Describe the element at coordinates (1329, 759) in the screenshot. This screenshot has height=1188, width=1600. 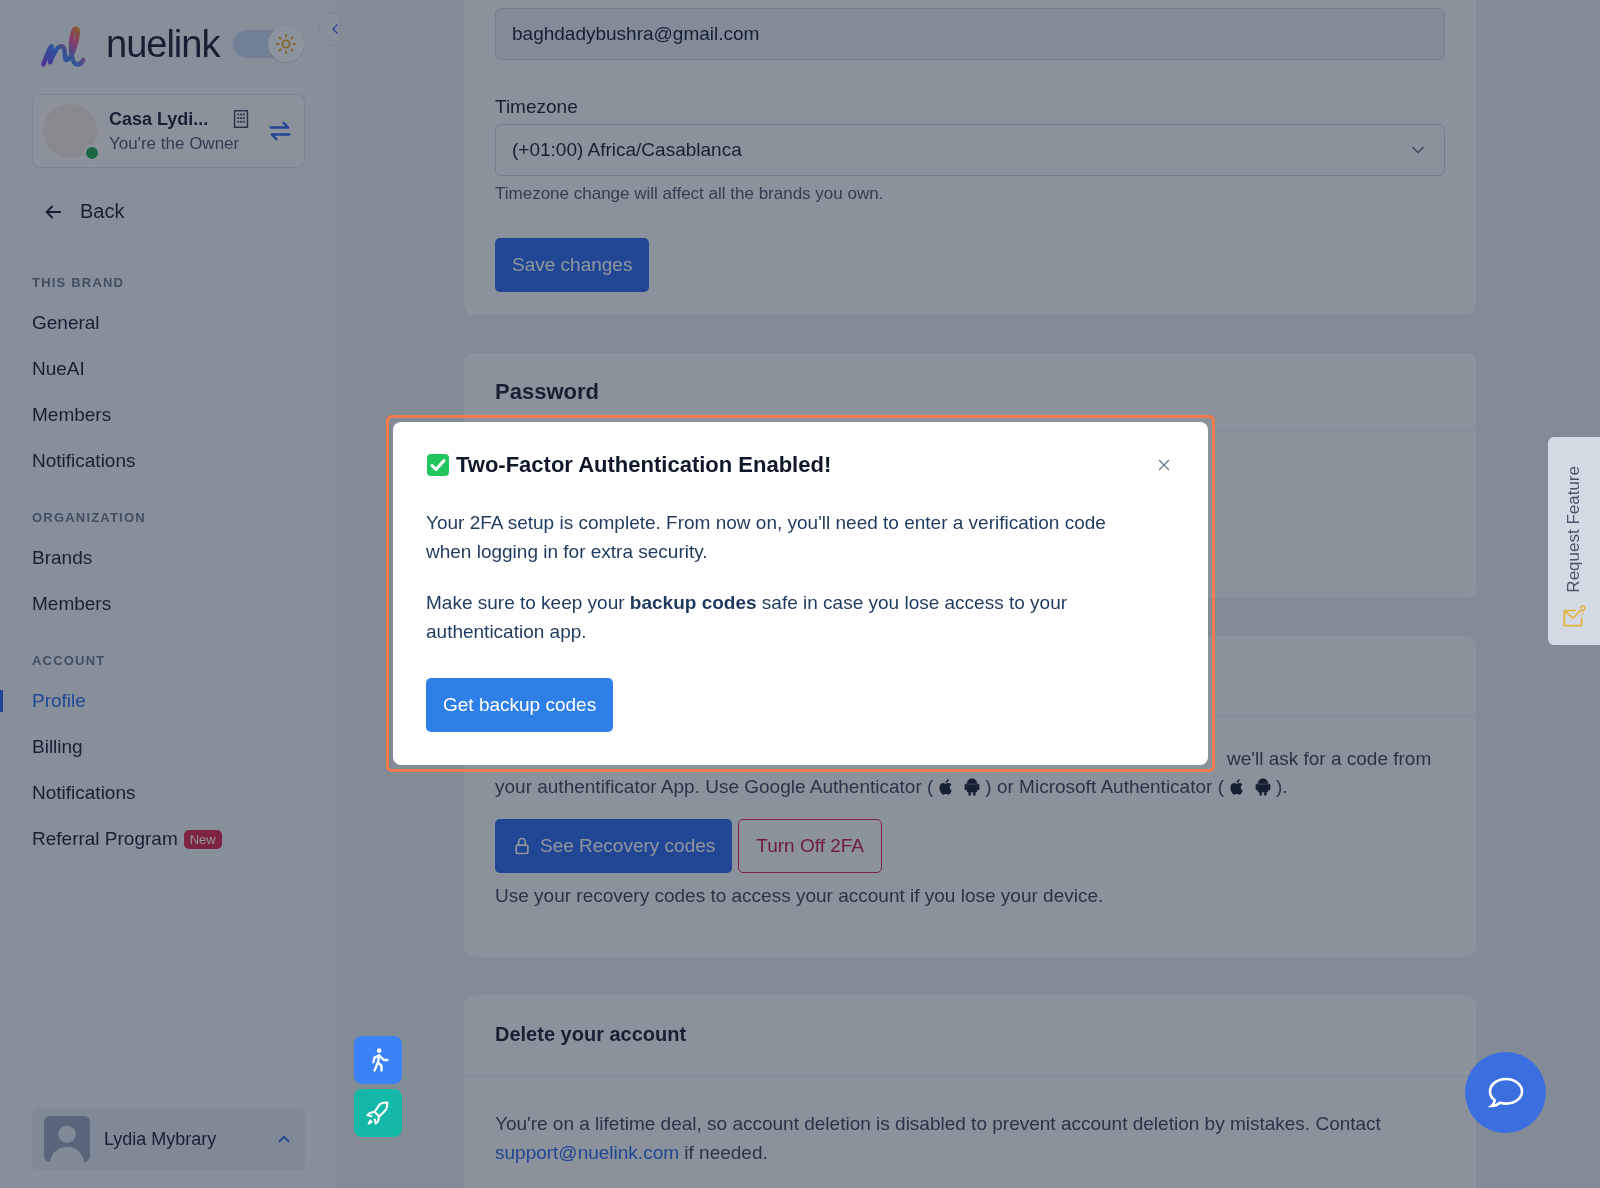
I see `description-text: we'll ask for a code from` at that location.